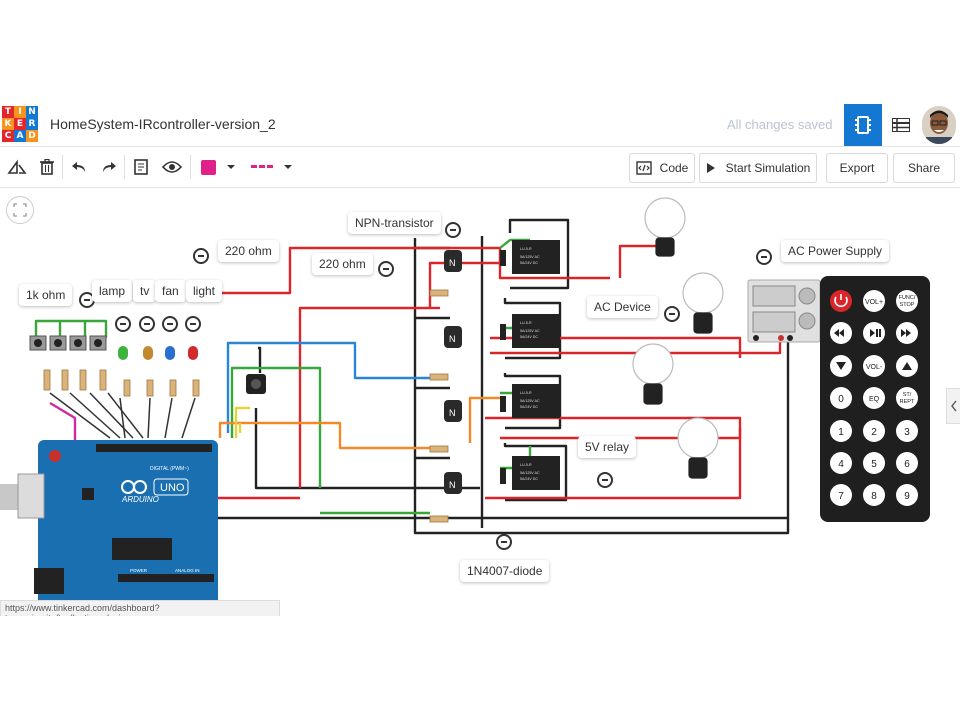  Describe the element at coordinates (218, 167) in the screenshot. I see `fill-color-picker` at that location.